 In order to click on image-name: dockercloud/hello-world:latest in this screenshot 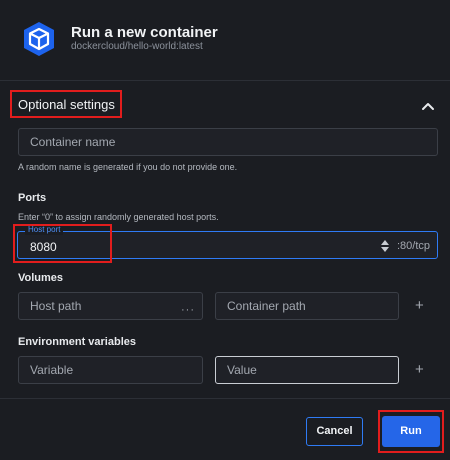, I will do `click(137, 46)`.